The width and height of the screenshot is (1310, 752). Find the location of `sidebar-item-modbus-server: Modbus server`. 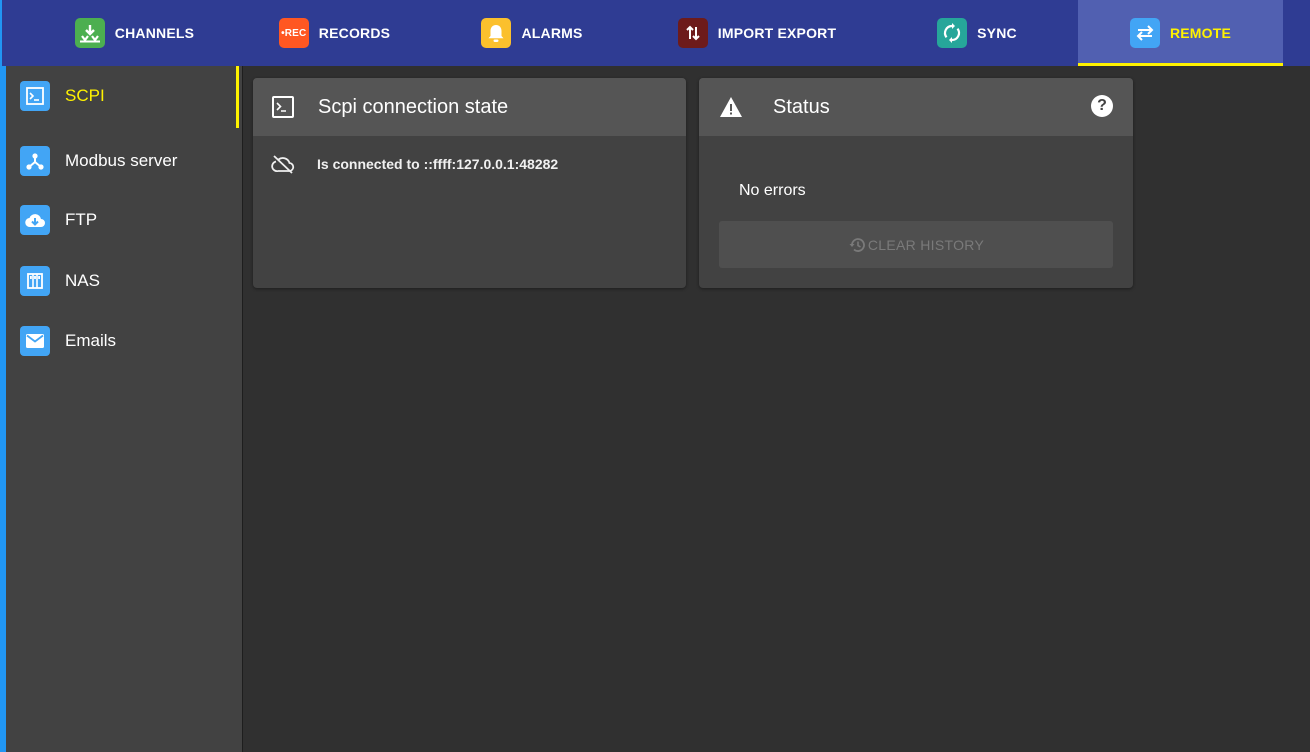

sidebar-item-modbus-server: Modbus server is located at coordinates (125, 161).